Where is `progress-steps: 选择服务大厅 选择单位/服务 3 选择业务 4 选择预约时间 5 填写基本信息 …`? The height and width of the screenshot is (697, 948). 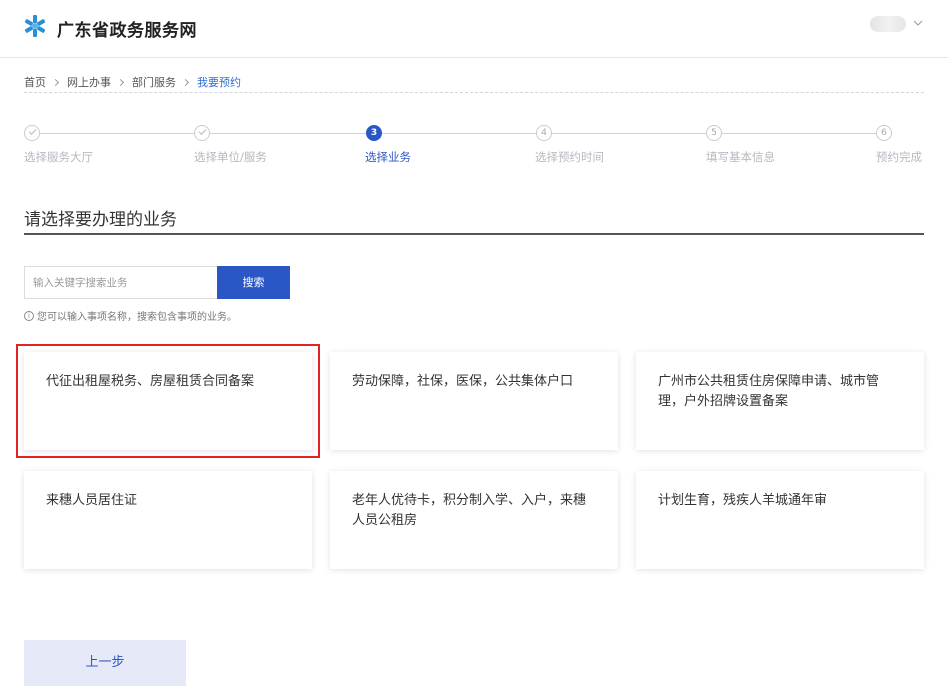
progress-steps: 选择服务大厅 选择单位/服务 3 选择业务 4 选择预约时间 5 填写基本信息 … is located at coordinates (474, 145).